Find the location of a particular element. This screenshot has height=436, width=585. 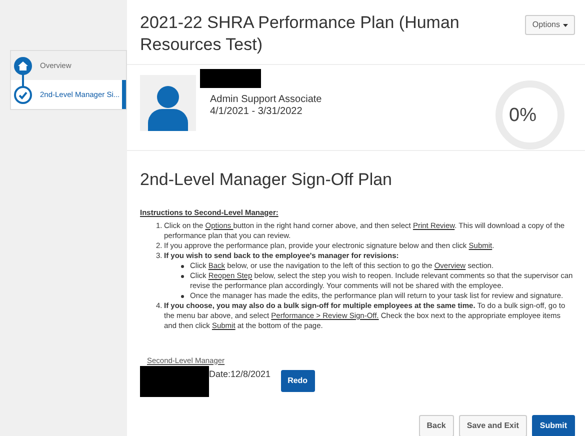

options-button: Options is located at coordinates (550, 25).